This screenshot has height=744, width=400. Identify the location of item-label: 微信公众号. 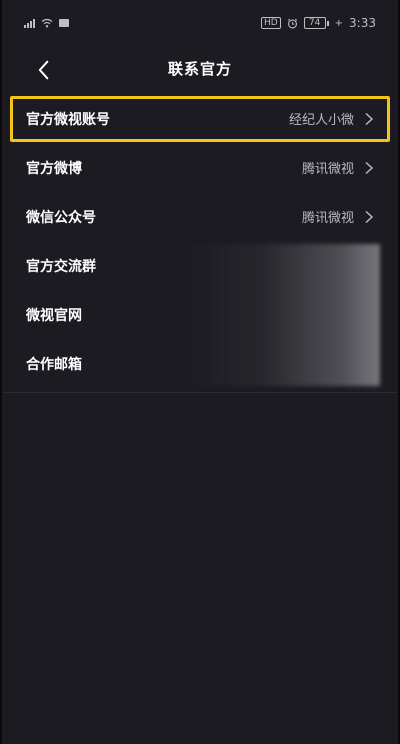
(61, 217).